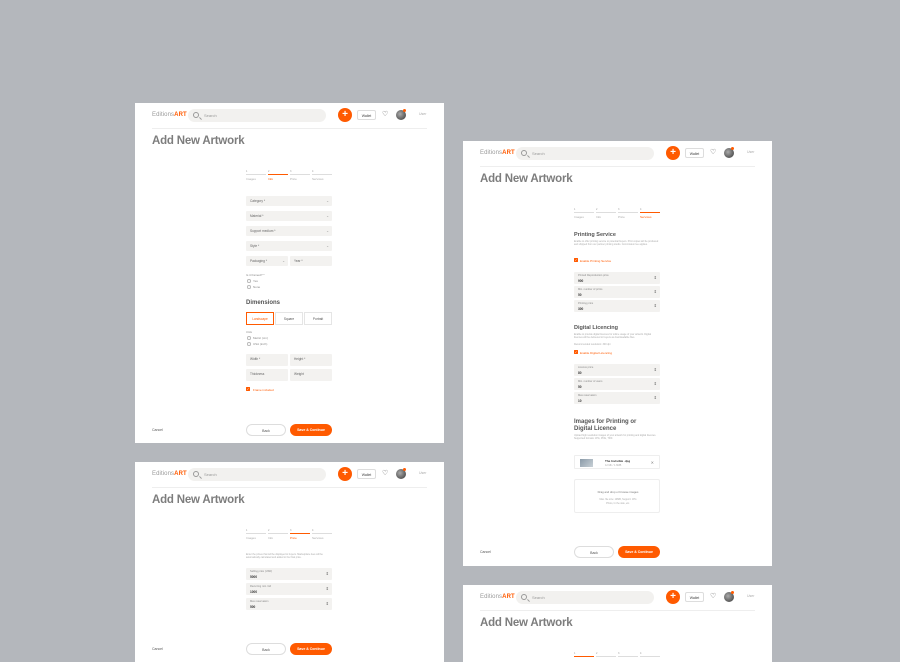 The image size is (900, 662). I want to click on thickness-field: Thickness, so click(267, 375).